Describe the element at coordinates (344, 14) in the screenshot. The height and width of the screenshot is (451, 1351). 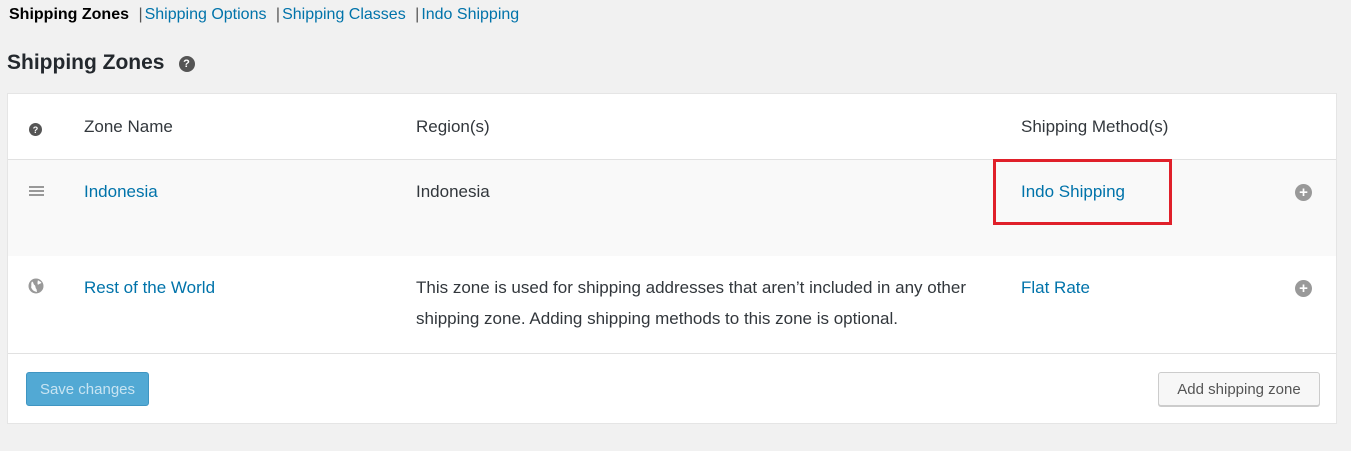
I see `subnav-shipping-classes: Shipping Classes` at that location.